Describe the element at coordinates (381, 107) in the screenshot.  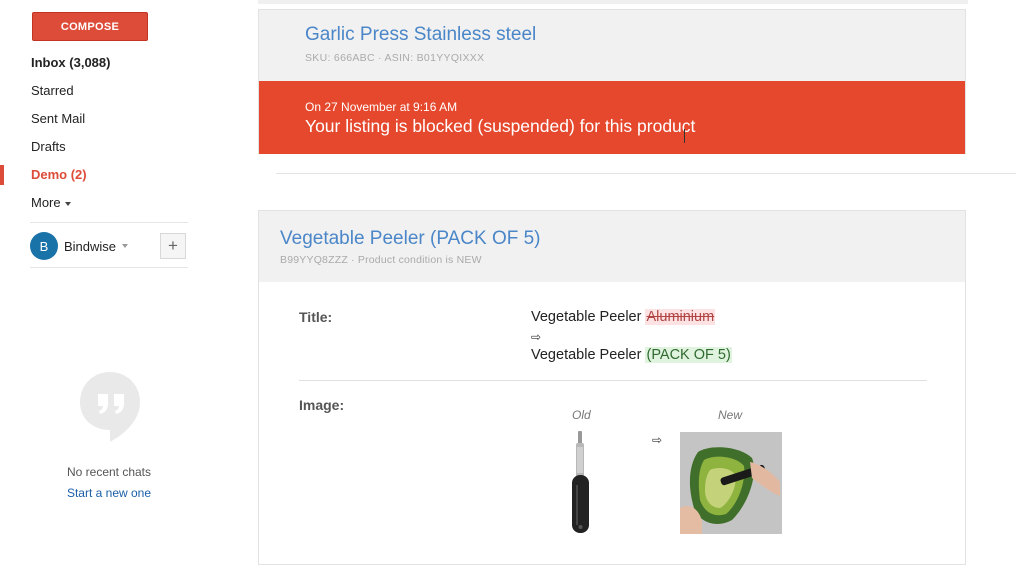
I see `banner-date: On 27 November at 9:16 AM` at that location.